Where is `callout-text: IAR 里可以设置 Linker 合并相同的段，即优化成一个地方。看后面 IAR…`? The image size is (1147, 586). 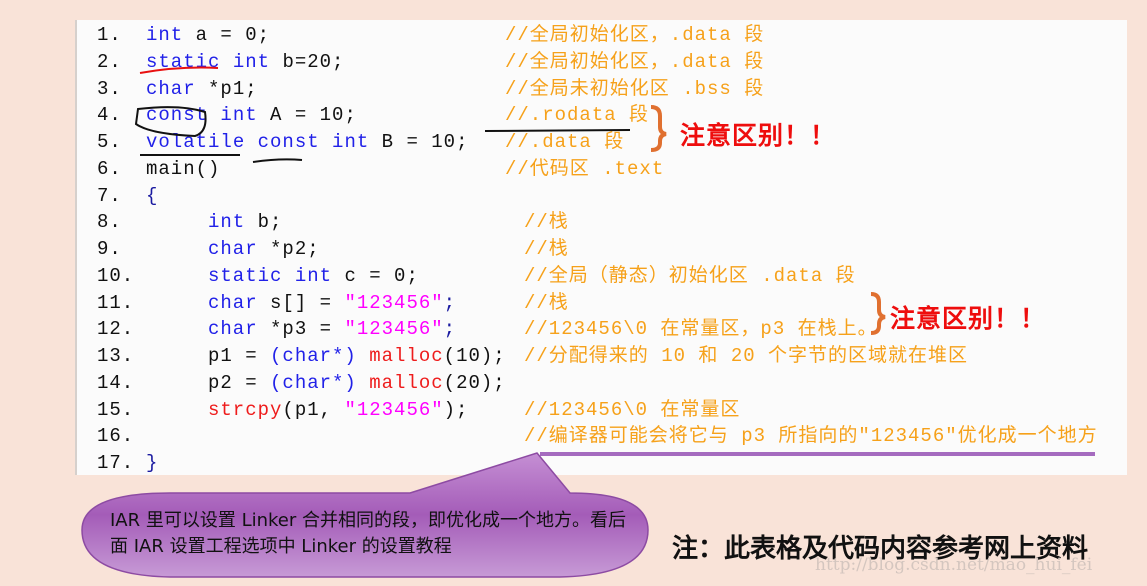
callout-text: IAR 里可以设置 Linker 合并相同的段，即优化成一个地方。看后面 IAR… is located at coordinates (368, 533).